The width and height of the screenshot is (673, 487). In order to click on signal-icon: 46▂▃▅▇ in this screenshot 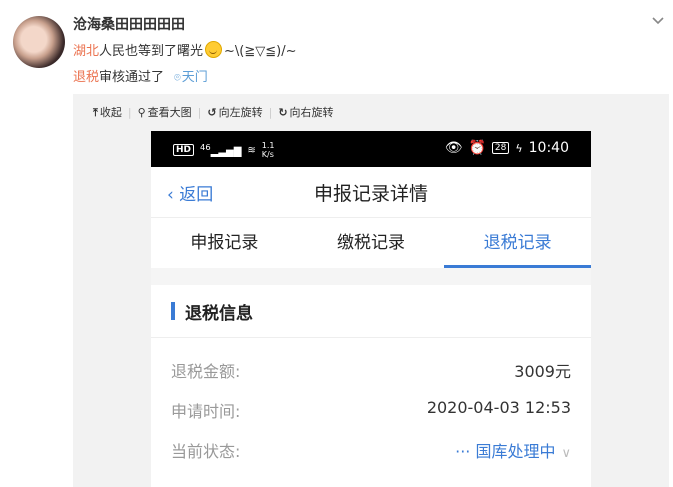, I will do `click(221, 150)`.